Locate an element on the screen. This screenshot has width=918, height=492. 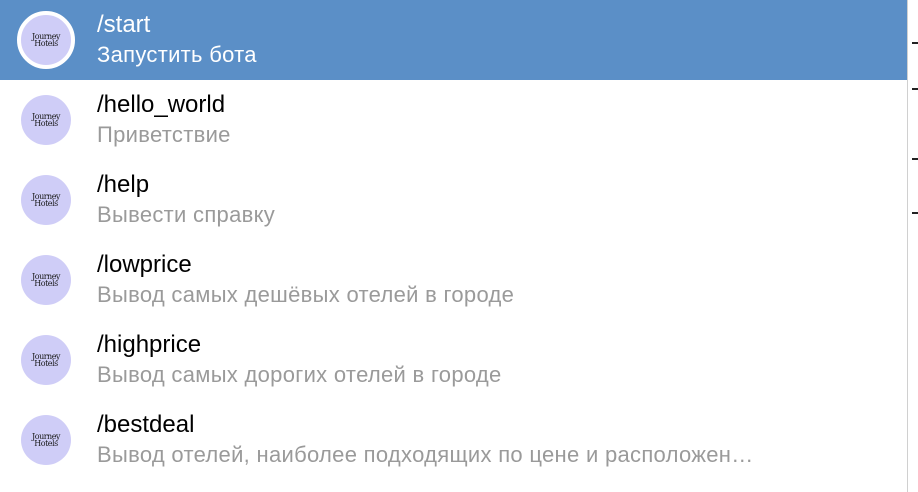
command-description: Вывести справку is located at coordinates (186, 214).